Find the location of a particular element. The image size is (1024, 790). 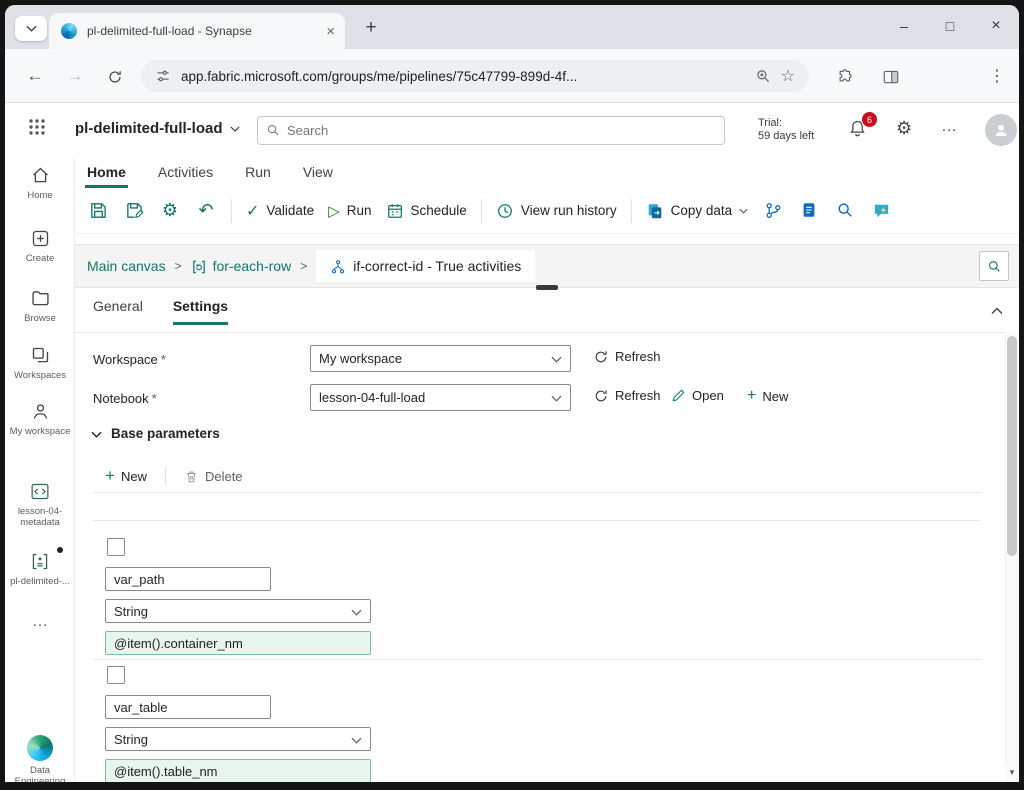

extensions-button is located at coordinates (845, 76).